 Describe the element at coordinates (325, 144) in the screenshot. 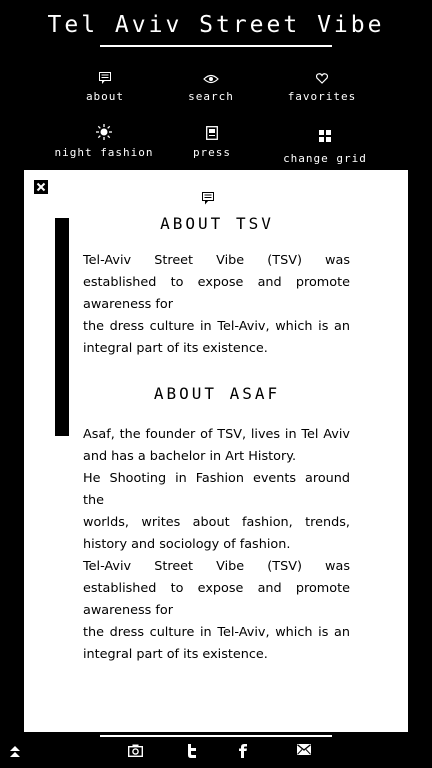

I see `nav-change-grid: change grid` at that location.